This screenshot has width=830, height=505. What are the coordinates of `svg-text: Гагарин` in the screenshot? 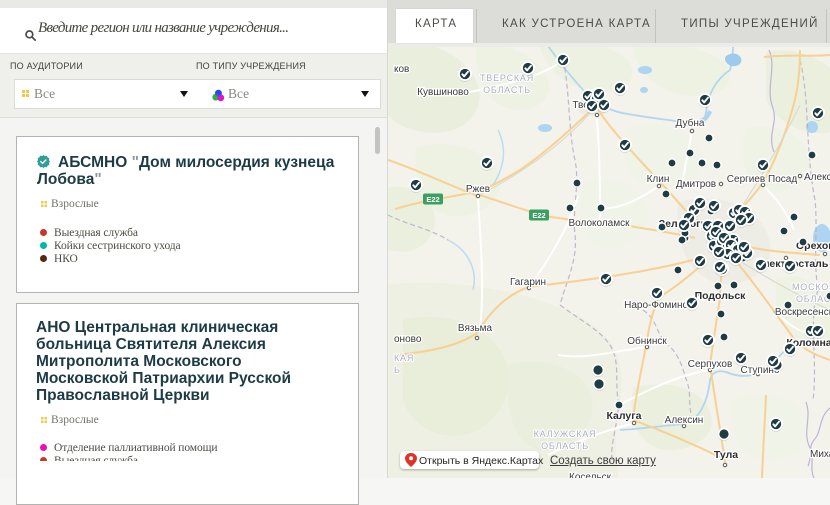 It's located at (528, 282).